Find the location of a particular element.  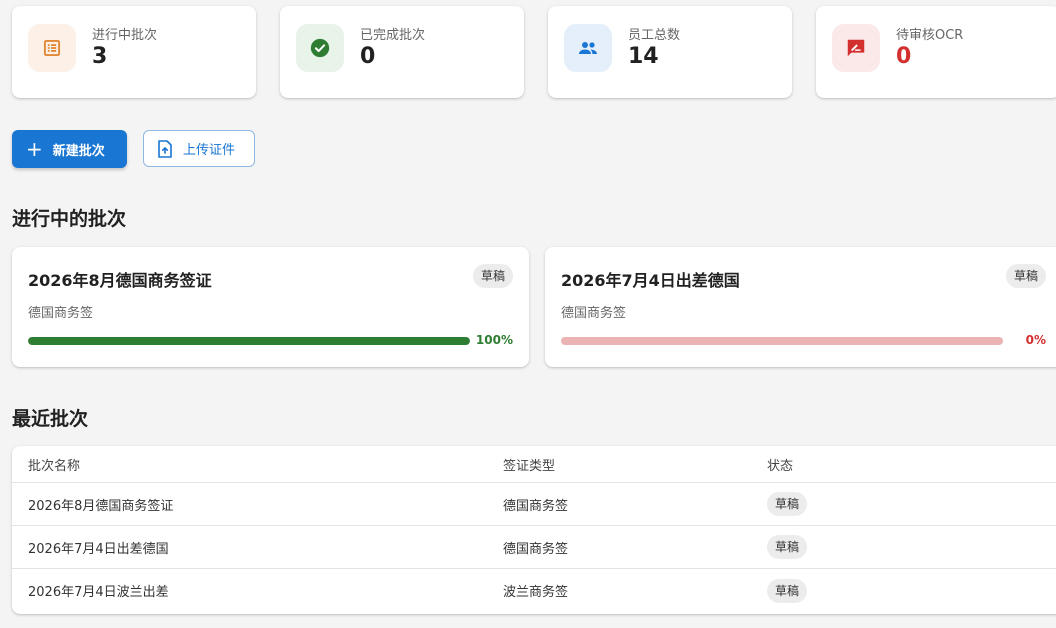

stat-card-employees: 员工总数 14 is located at coordinates (670, 52).